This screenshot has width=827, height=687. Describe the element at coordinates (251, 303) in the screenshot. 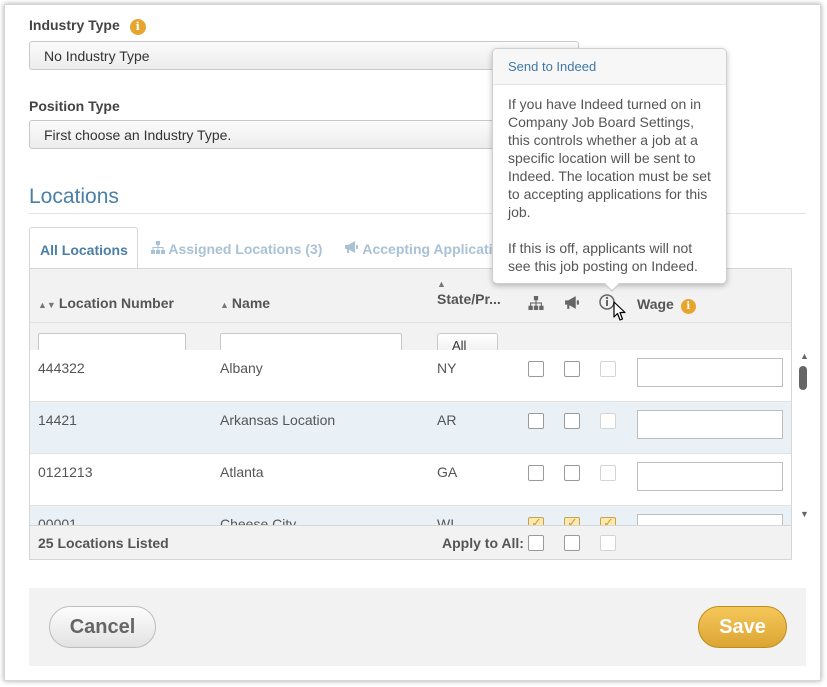

I see `column-name-label: Name` at that location.